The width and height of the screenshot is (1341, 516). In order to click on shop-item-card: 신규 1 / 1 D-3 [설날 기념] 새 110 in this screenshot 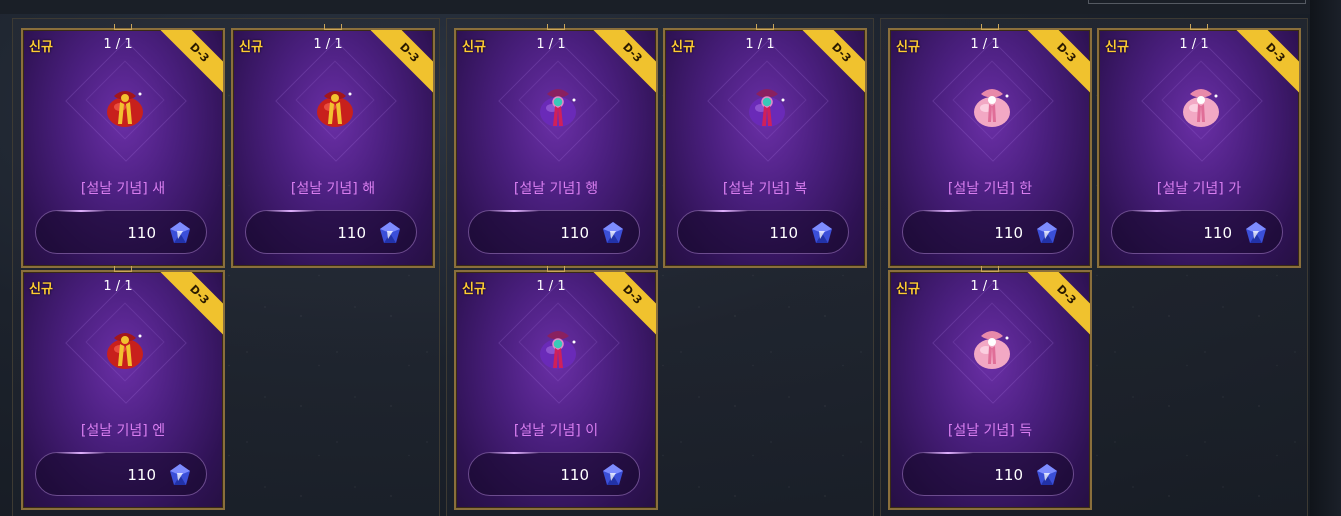, I will do `click(123, 148)`.